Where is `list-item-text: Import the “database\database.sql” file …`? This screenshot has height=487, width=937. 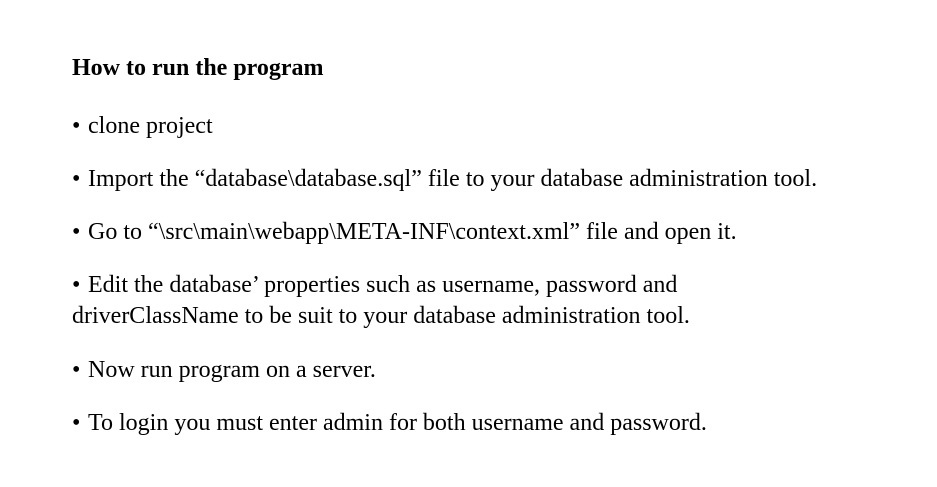
list-item-text: Import the “database\database.sql” file … is located at coordinates (453, 179).